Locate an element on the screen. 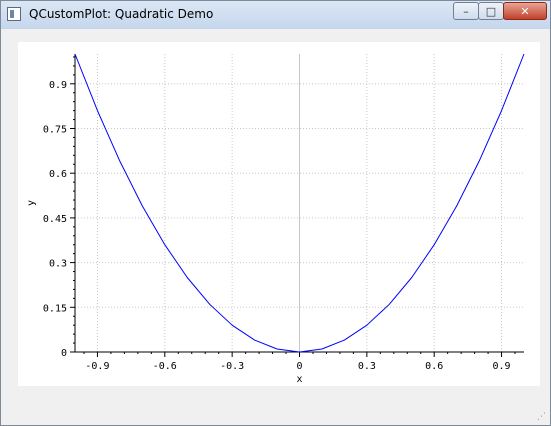 This screenshot has width=551, height=426. x-tick-label: -0.3 is located at coordinates (232, 366).